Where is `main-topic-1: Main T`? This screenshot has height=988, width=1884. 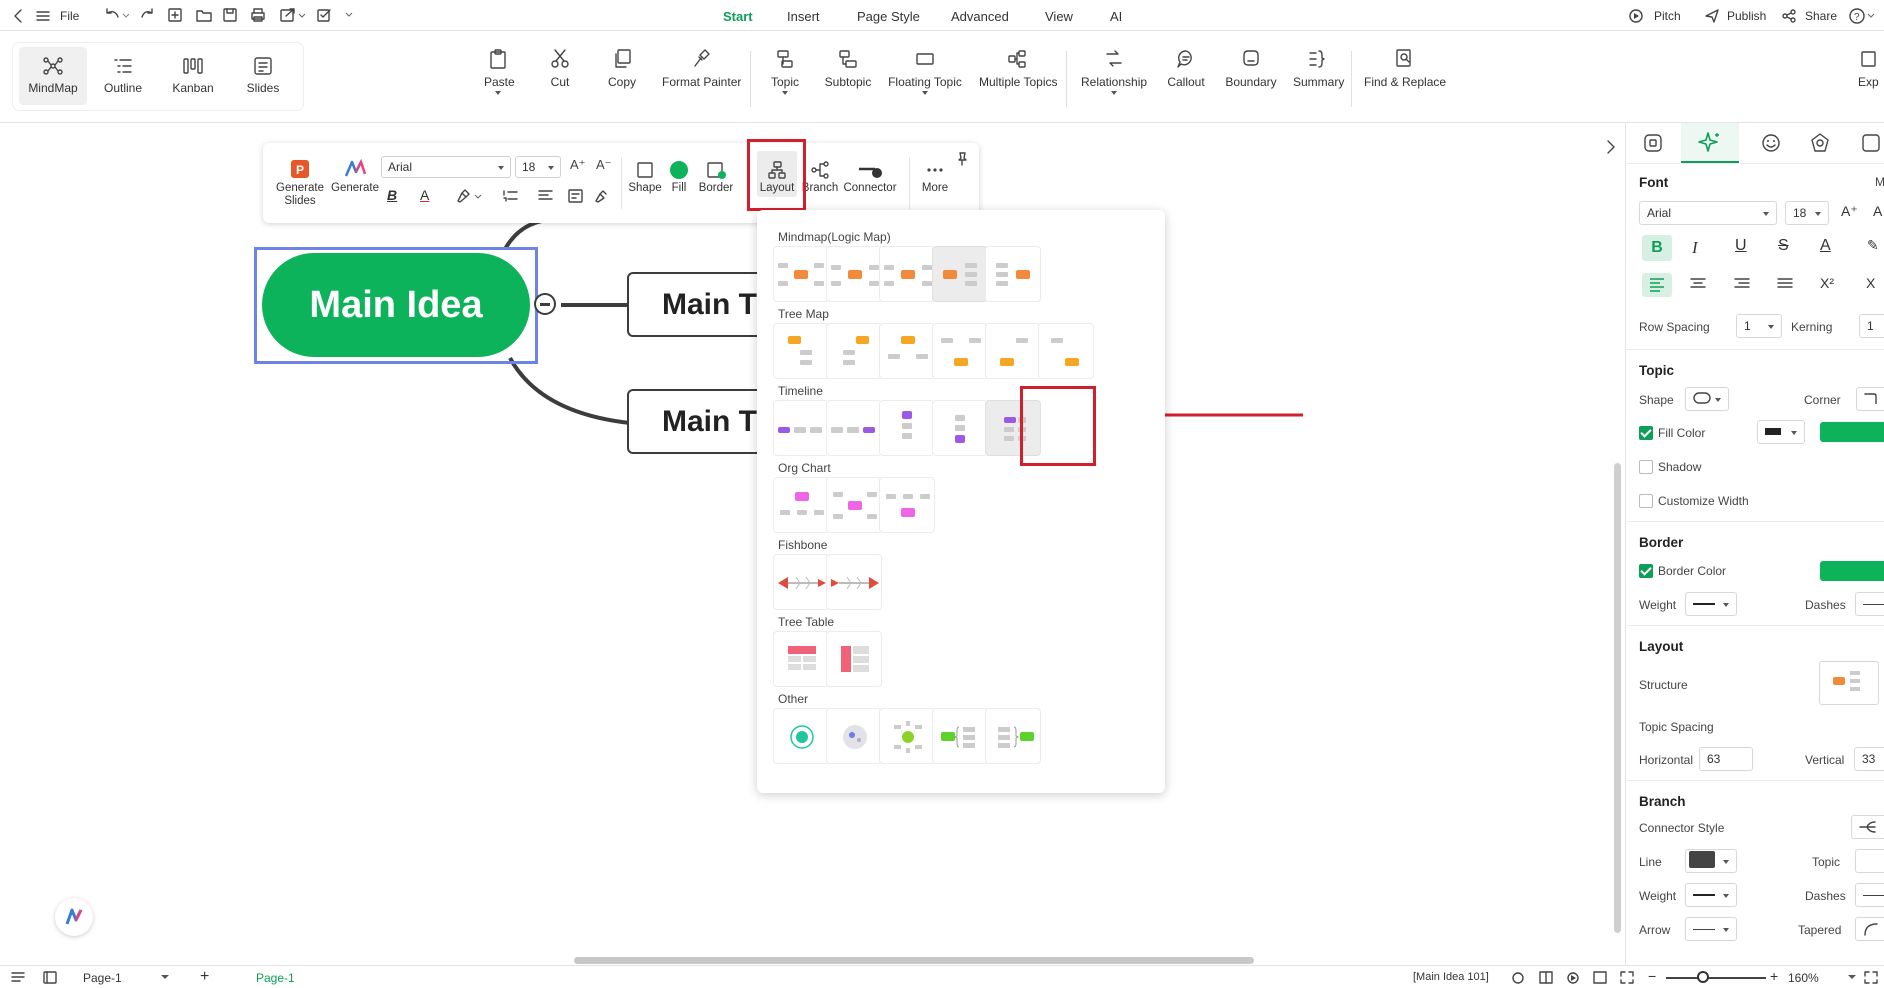
main-topic-1: Main T is located at coordinates (697, 304).